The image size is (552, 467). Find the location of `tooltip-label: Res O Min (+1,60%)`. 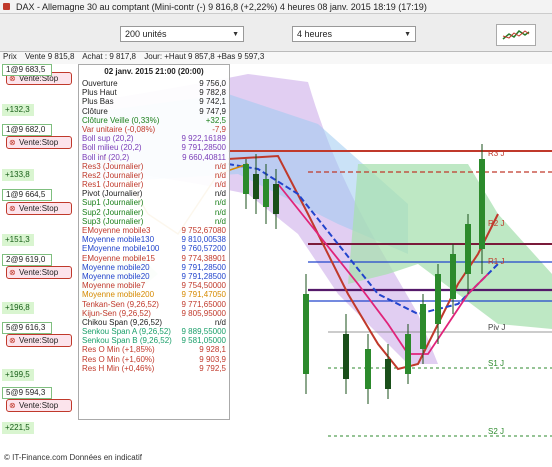

tooltip-label: Res O Min (+1,60%) is located at coordinates (118, 359).